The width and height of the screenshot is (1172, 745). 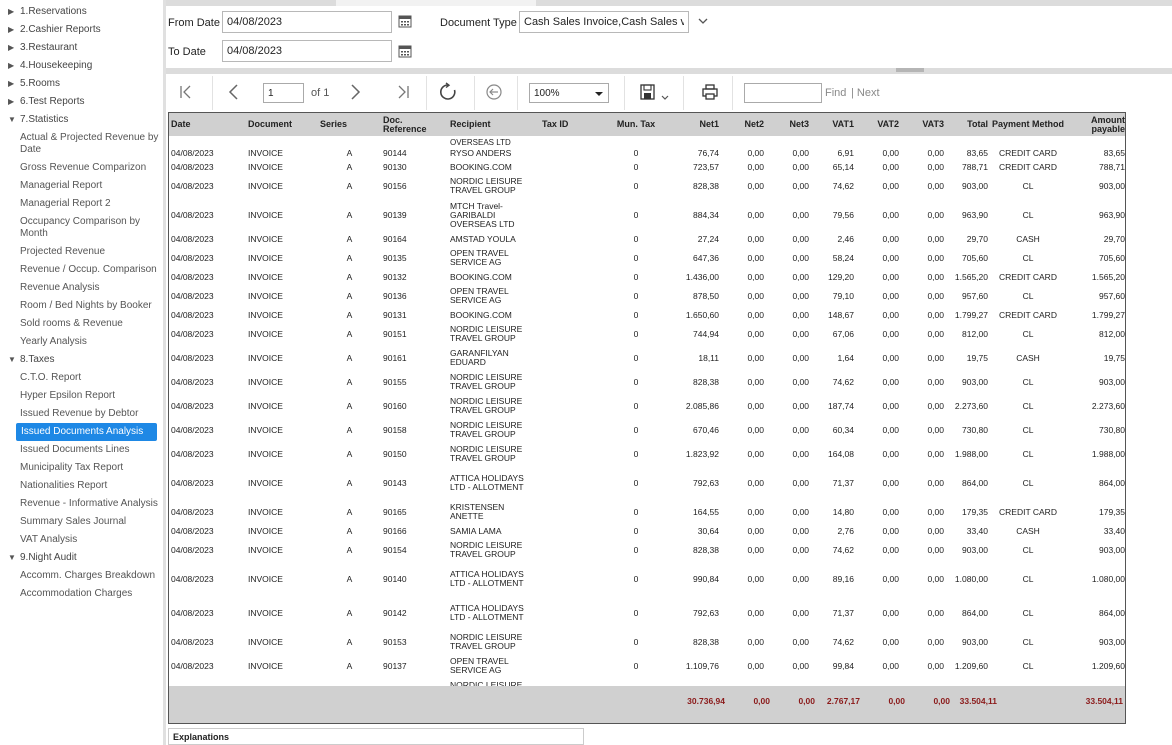 What do you see at coordinates (81, 48) in the screenshot?
I see `nav-group-item: ▶ 3.Restaurant` at bounding box center [81, 48].